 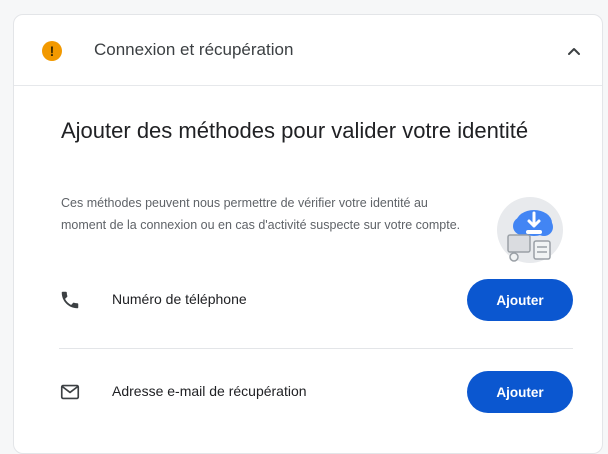 I want to click on phone-method-label: Numéro de téléphone, so click(x=179, y=299).